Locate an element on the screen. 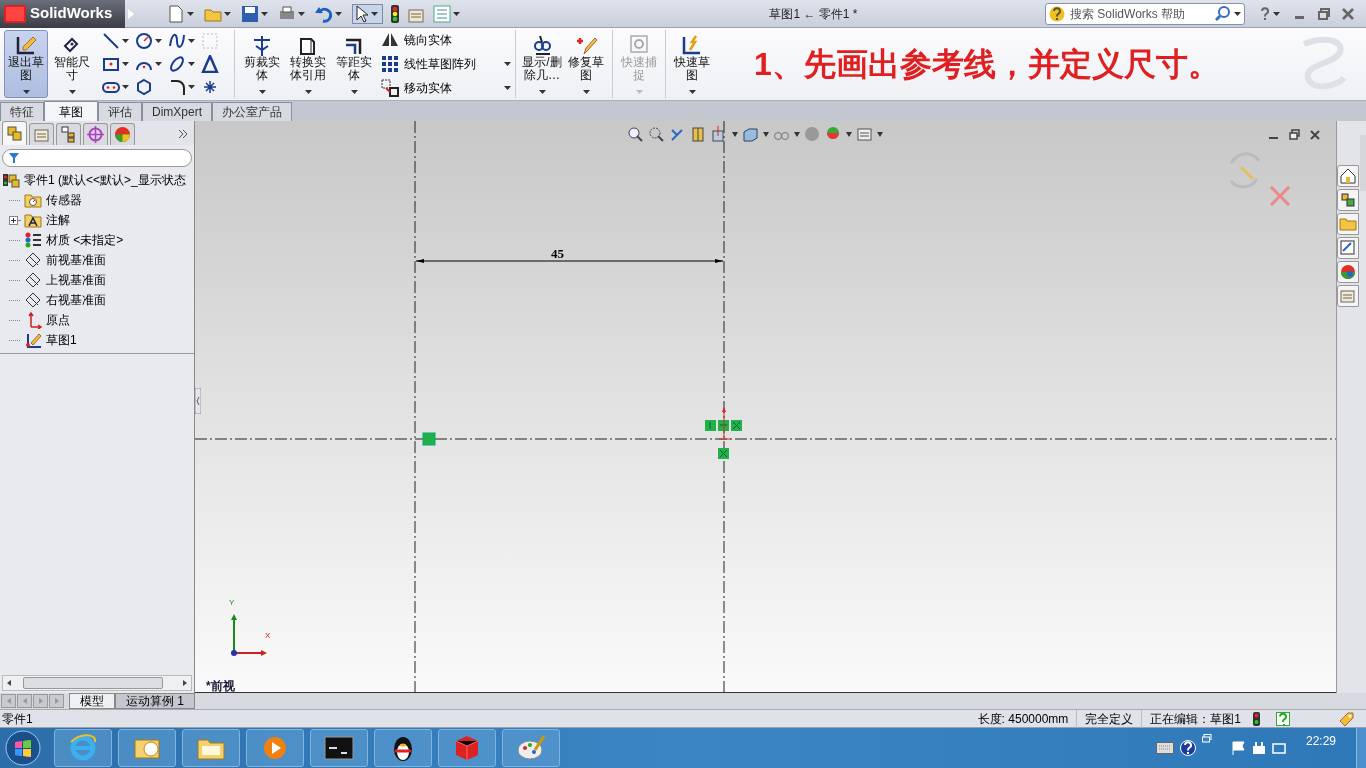 The height and width of the screenshot is (768, 1366). ribbon-button: 转换实体引用 is located at coordinates (308, 64).